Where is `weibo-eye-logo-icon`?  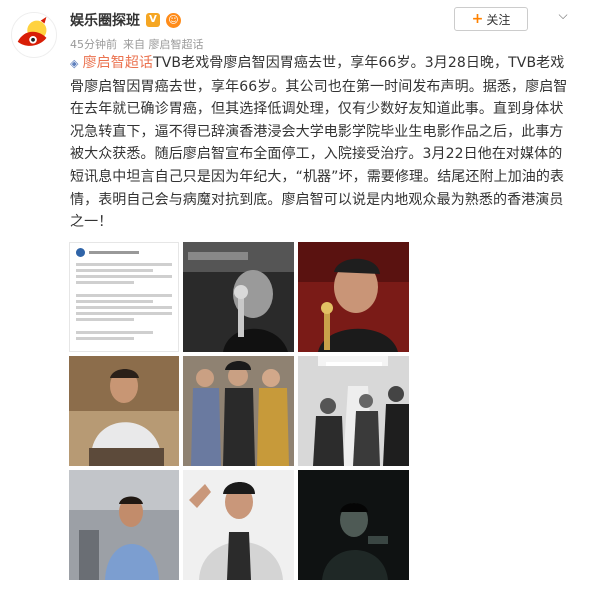
weibo-eye-logo-icon is located at coordinates (34, 35).